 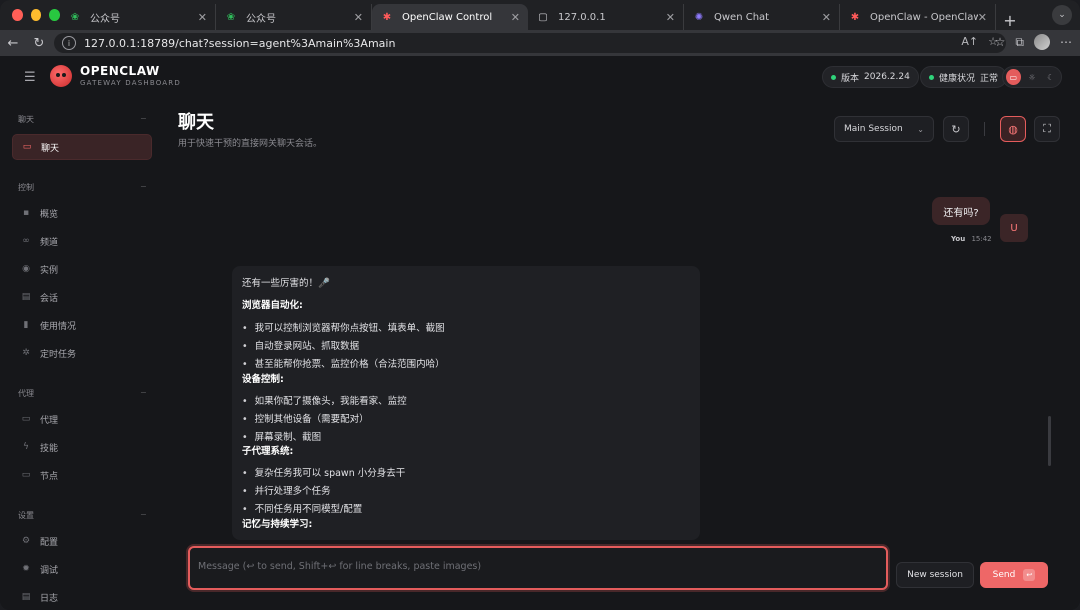 What do you see at coordinates (1049, 441) in the screenshot?
I see `chat-scrollbar` at bounding box center [1049, 441].